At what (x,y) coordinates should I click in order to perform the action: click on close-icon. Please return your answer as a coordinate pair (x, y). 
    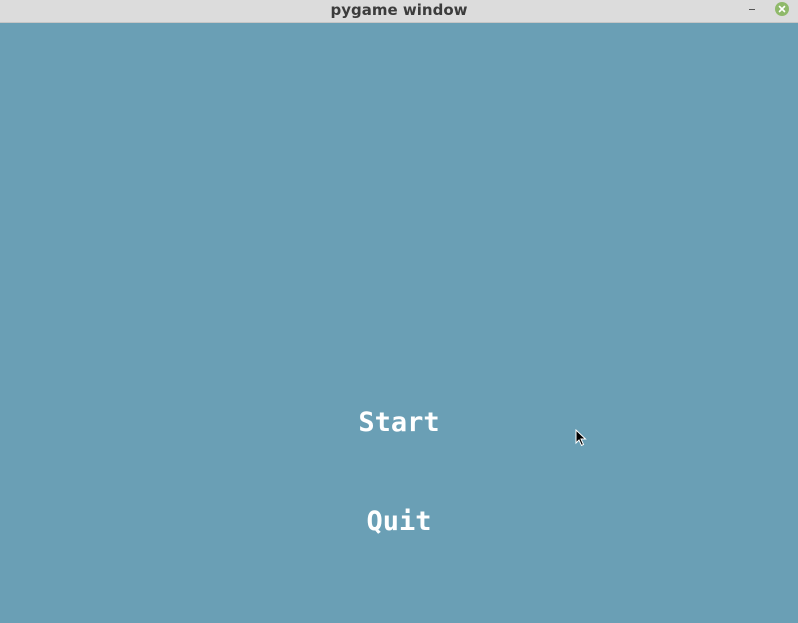
    Looking at the image, I should click on (782, 9).